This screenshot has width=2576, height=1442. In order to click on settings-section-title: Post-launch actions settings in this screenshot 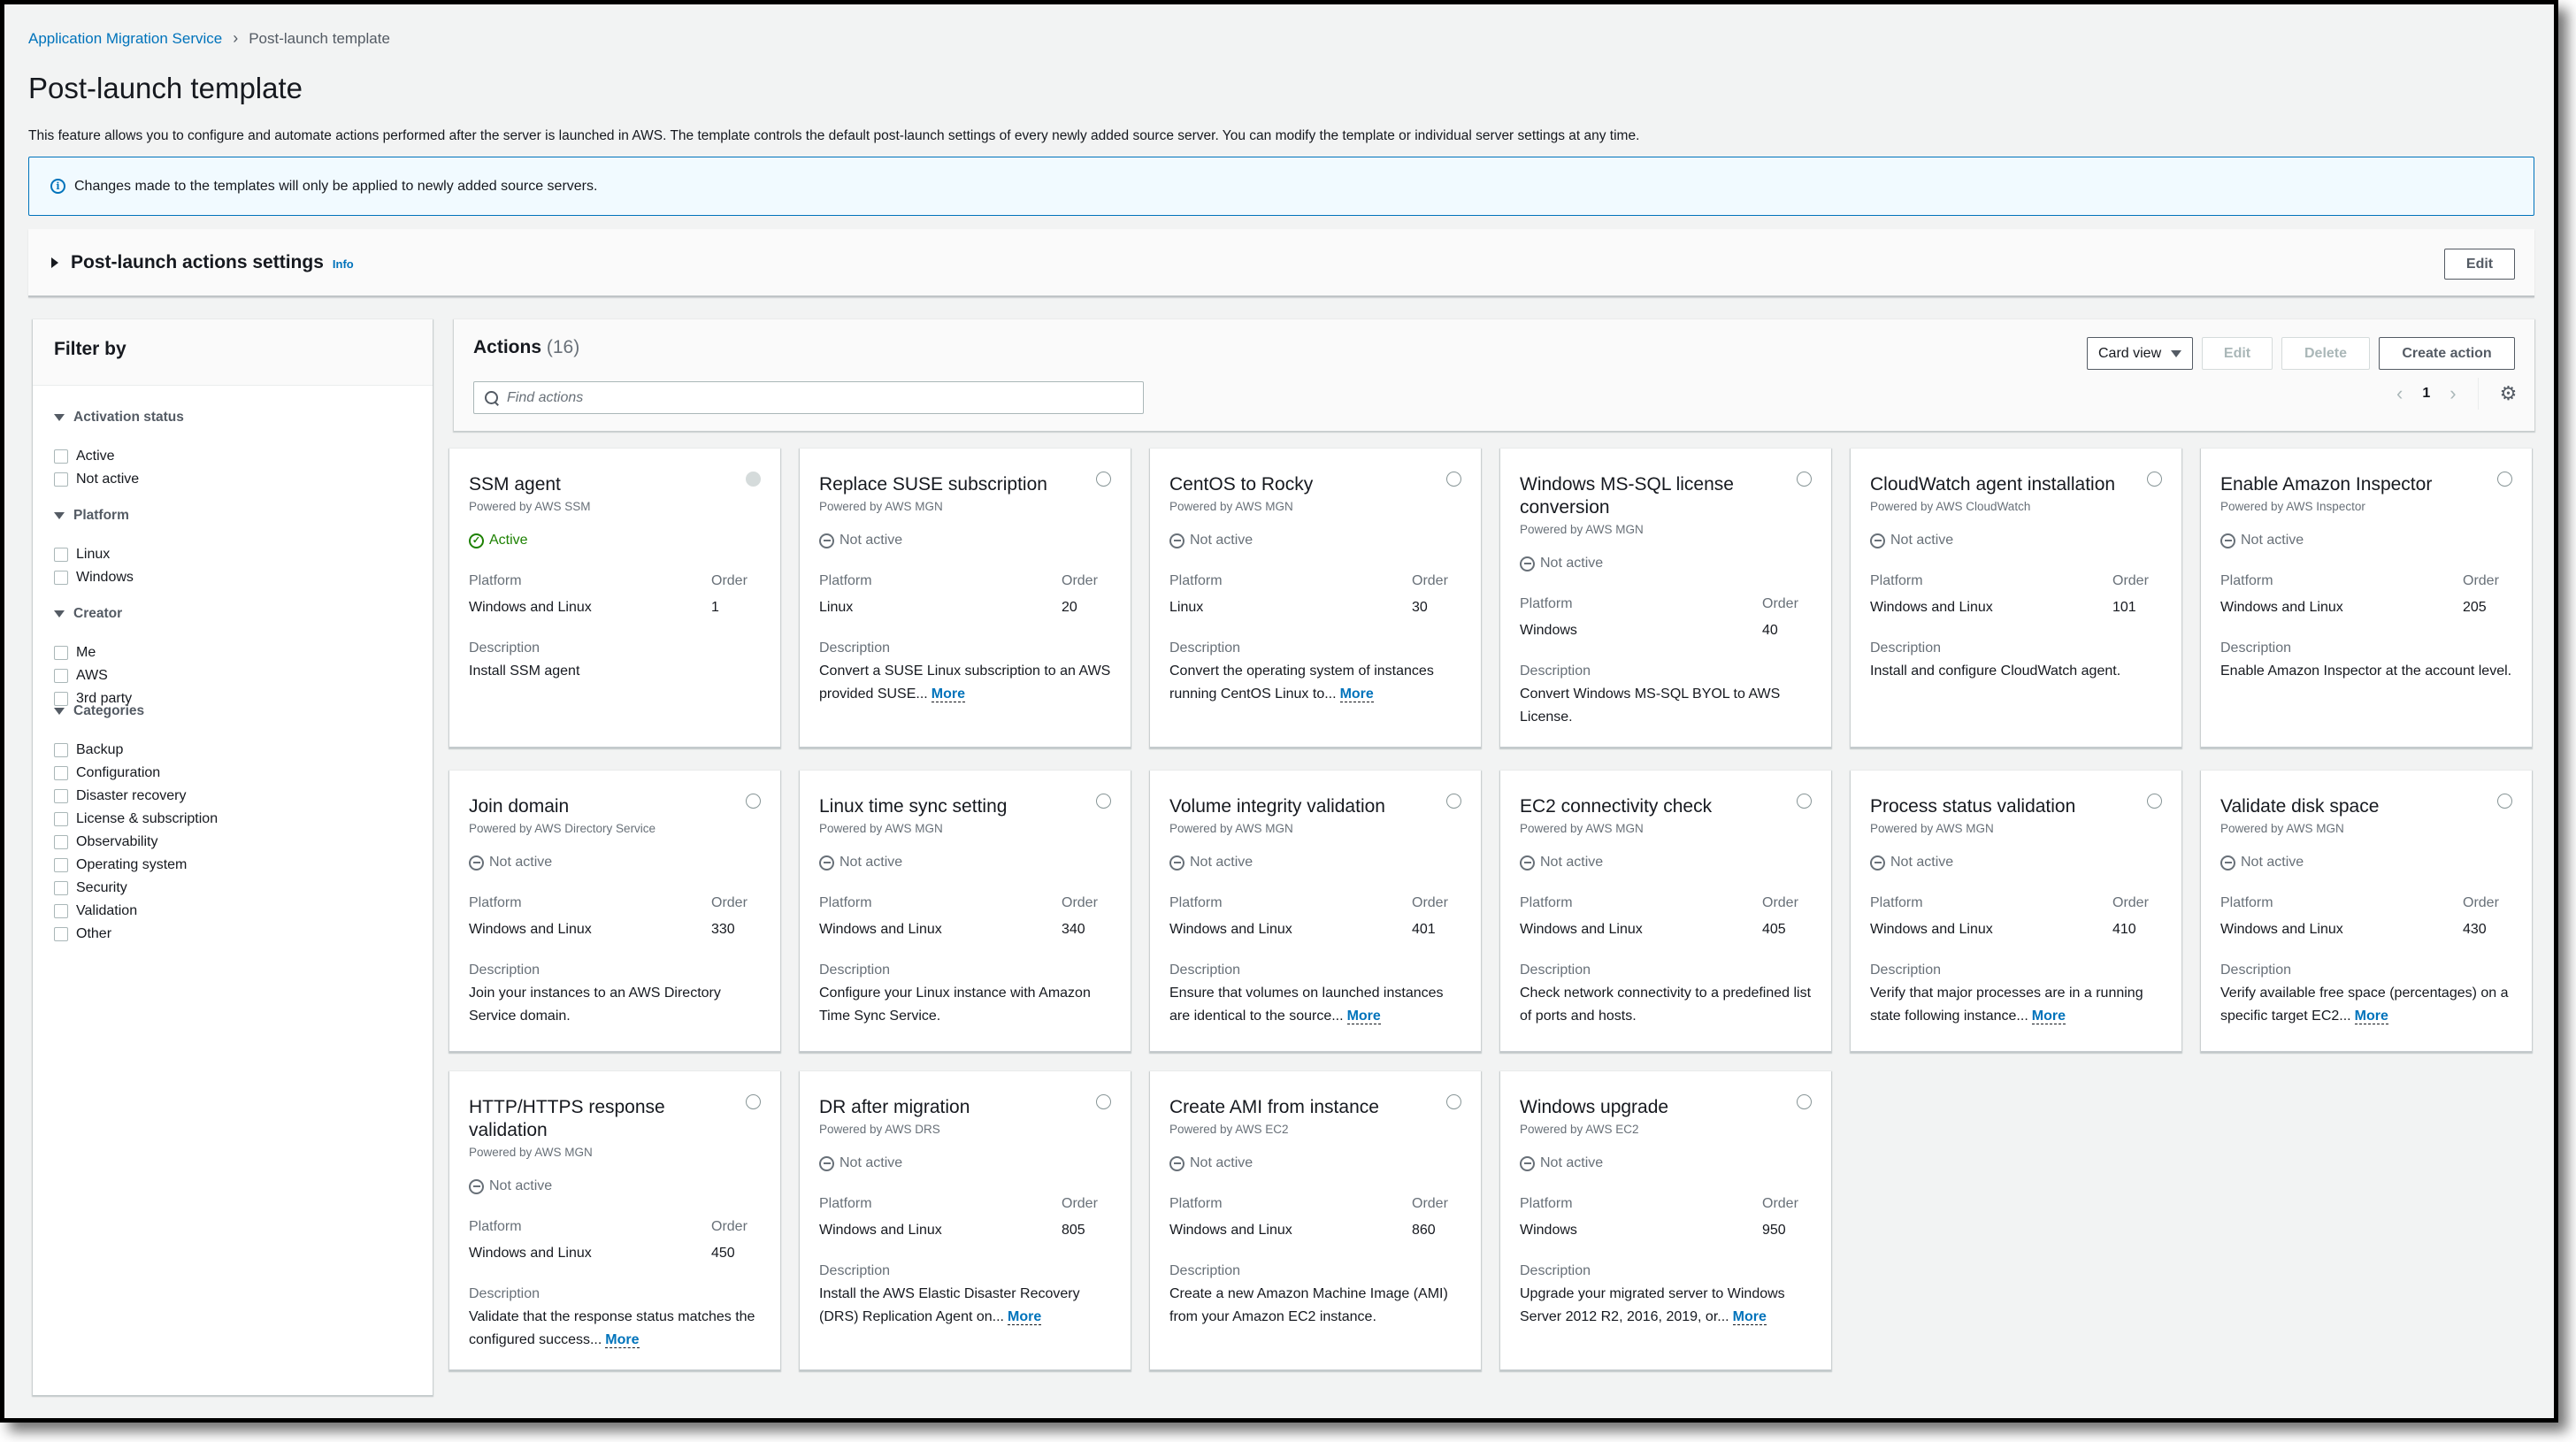, I will do `click(197, 262)`.